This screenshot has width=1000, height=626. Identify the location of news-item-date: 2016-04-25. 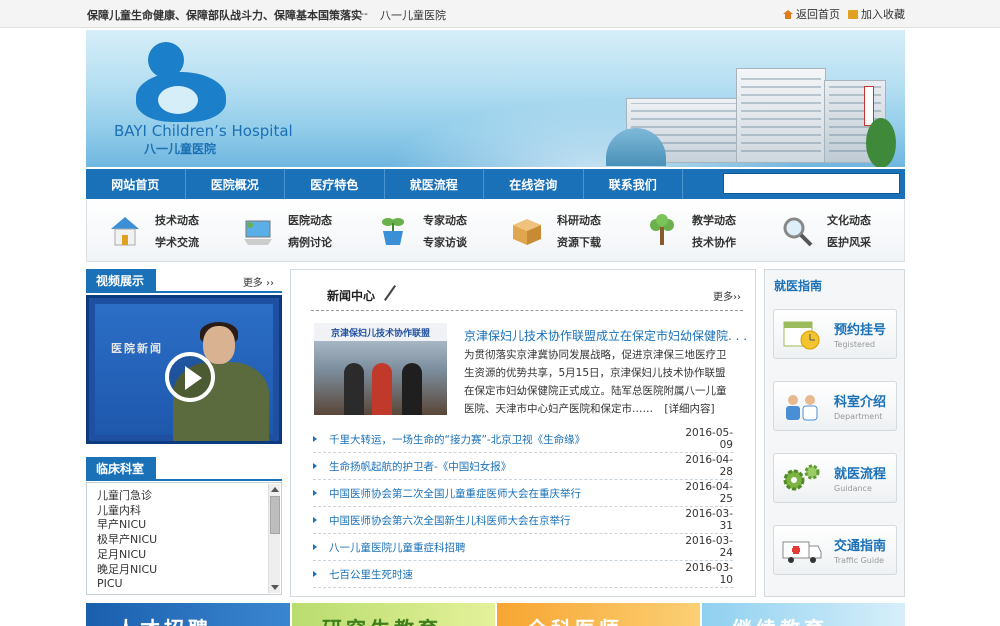
(709, 493).